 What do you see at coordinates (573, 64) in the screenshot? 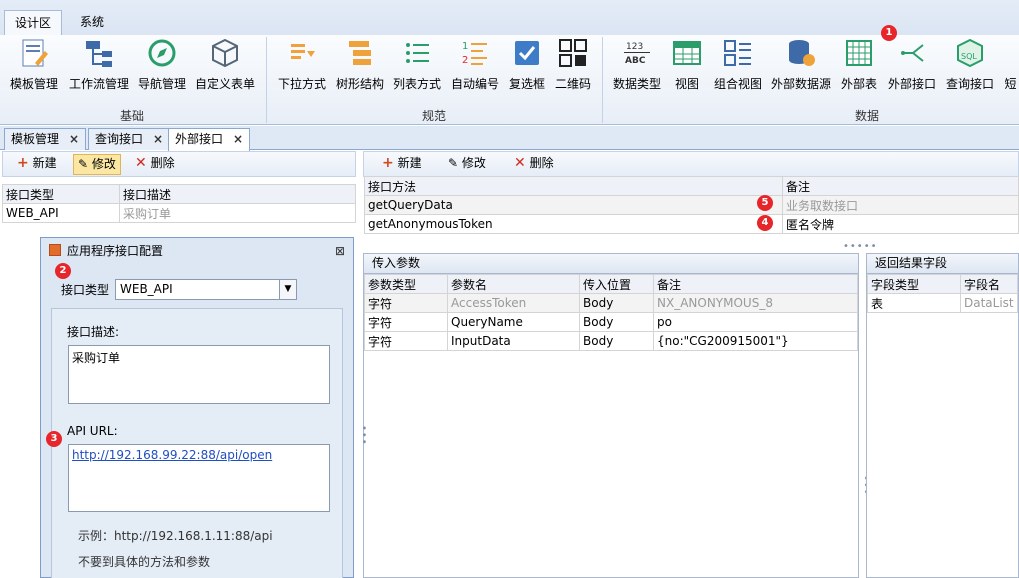
I see `qrcode-button: 二维码` at bounding box center [573, 64].